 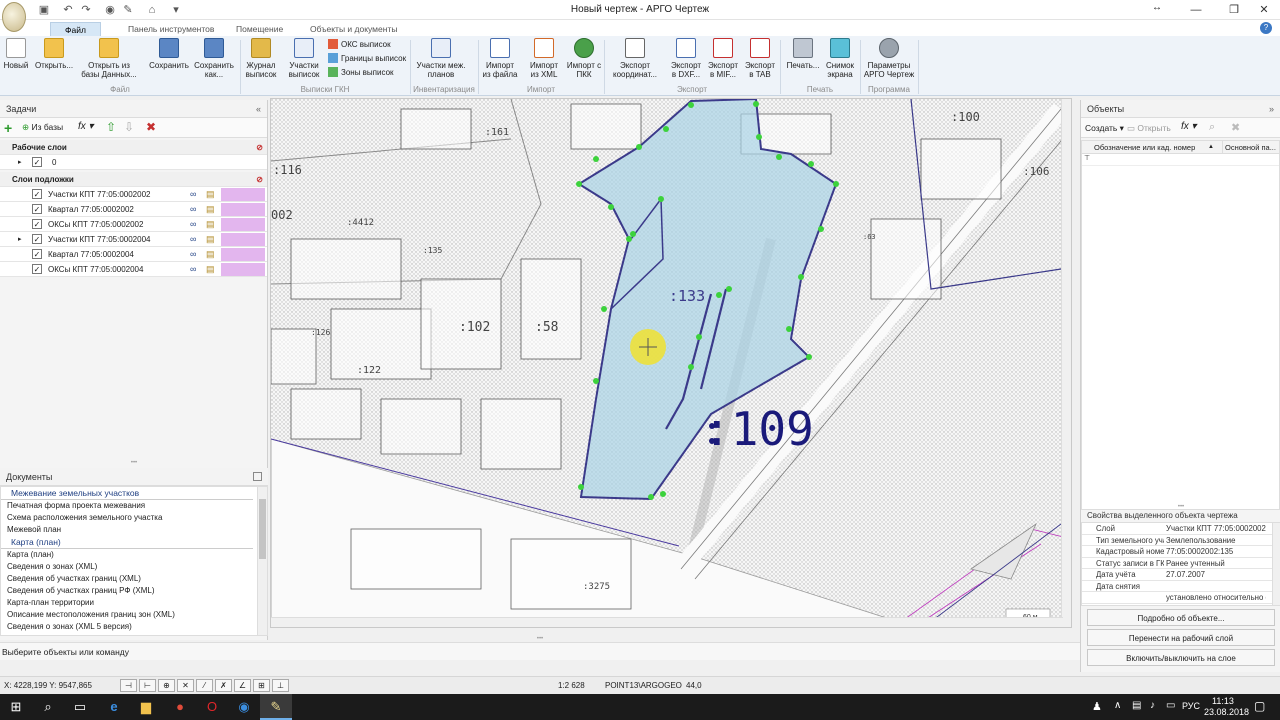 I want to click on snap-angle-icon: ∠, so click(x=242, y=685).